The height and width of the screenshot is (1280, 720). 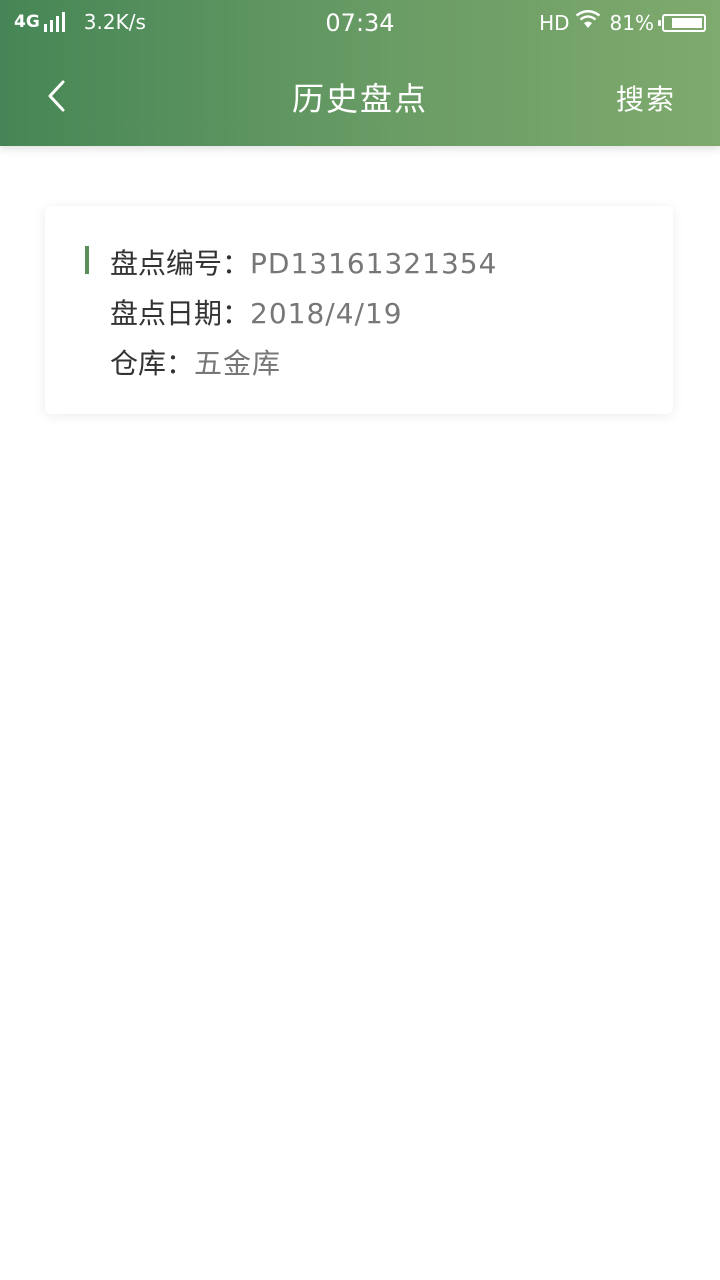 I want to click on app-header: 4G 3.2K/s 07:34 HD 81% 历史盘点 搜索, so click(x=360, y=73).